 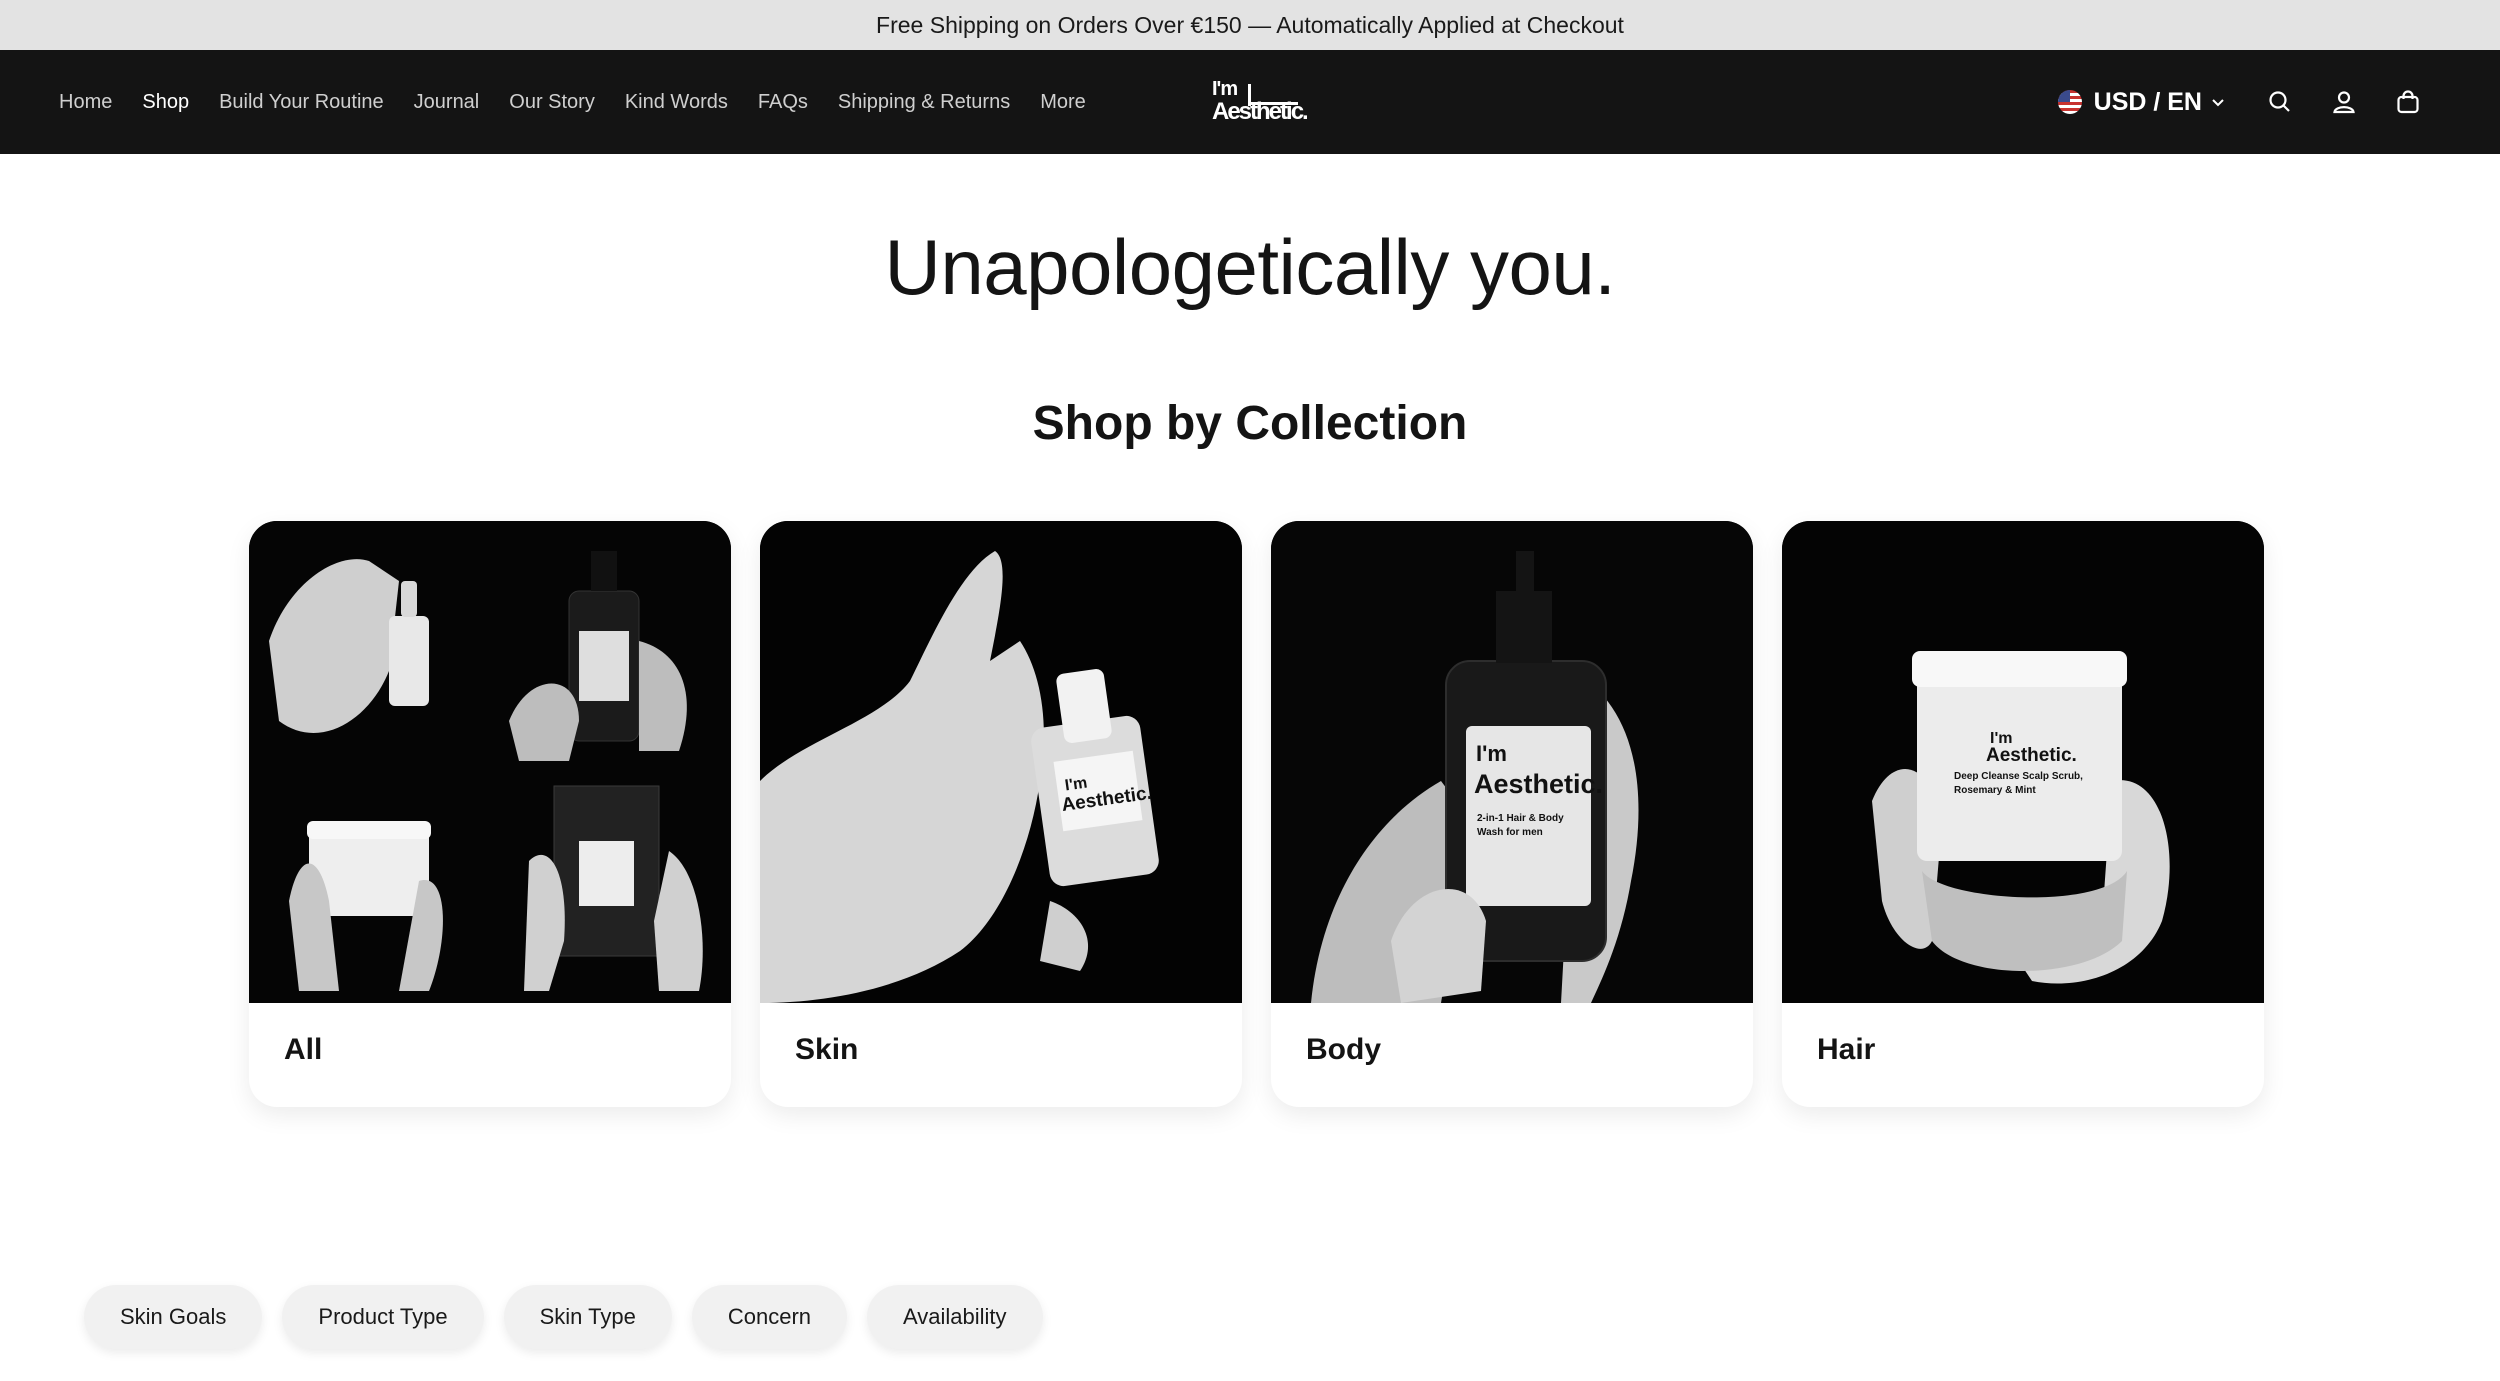 What do you see at coordinates (1846, 1049) in the screenshot?
I see `collection-label-hair: Hair` at bounding box center [1846, 1049].